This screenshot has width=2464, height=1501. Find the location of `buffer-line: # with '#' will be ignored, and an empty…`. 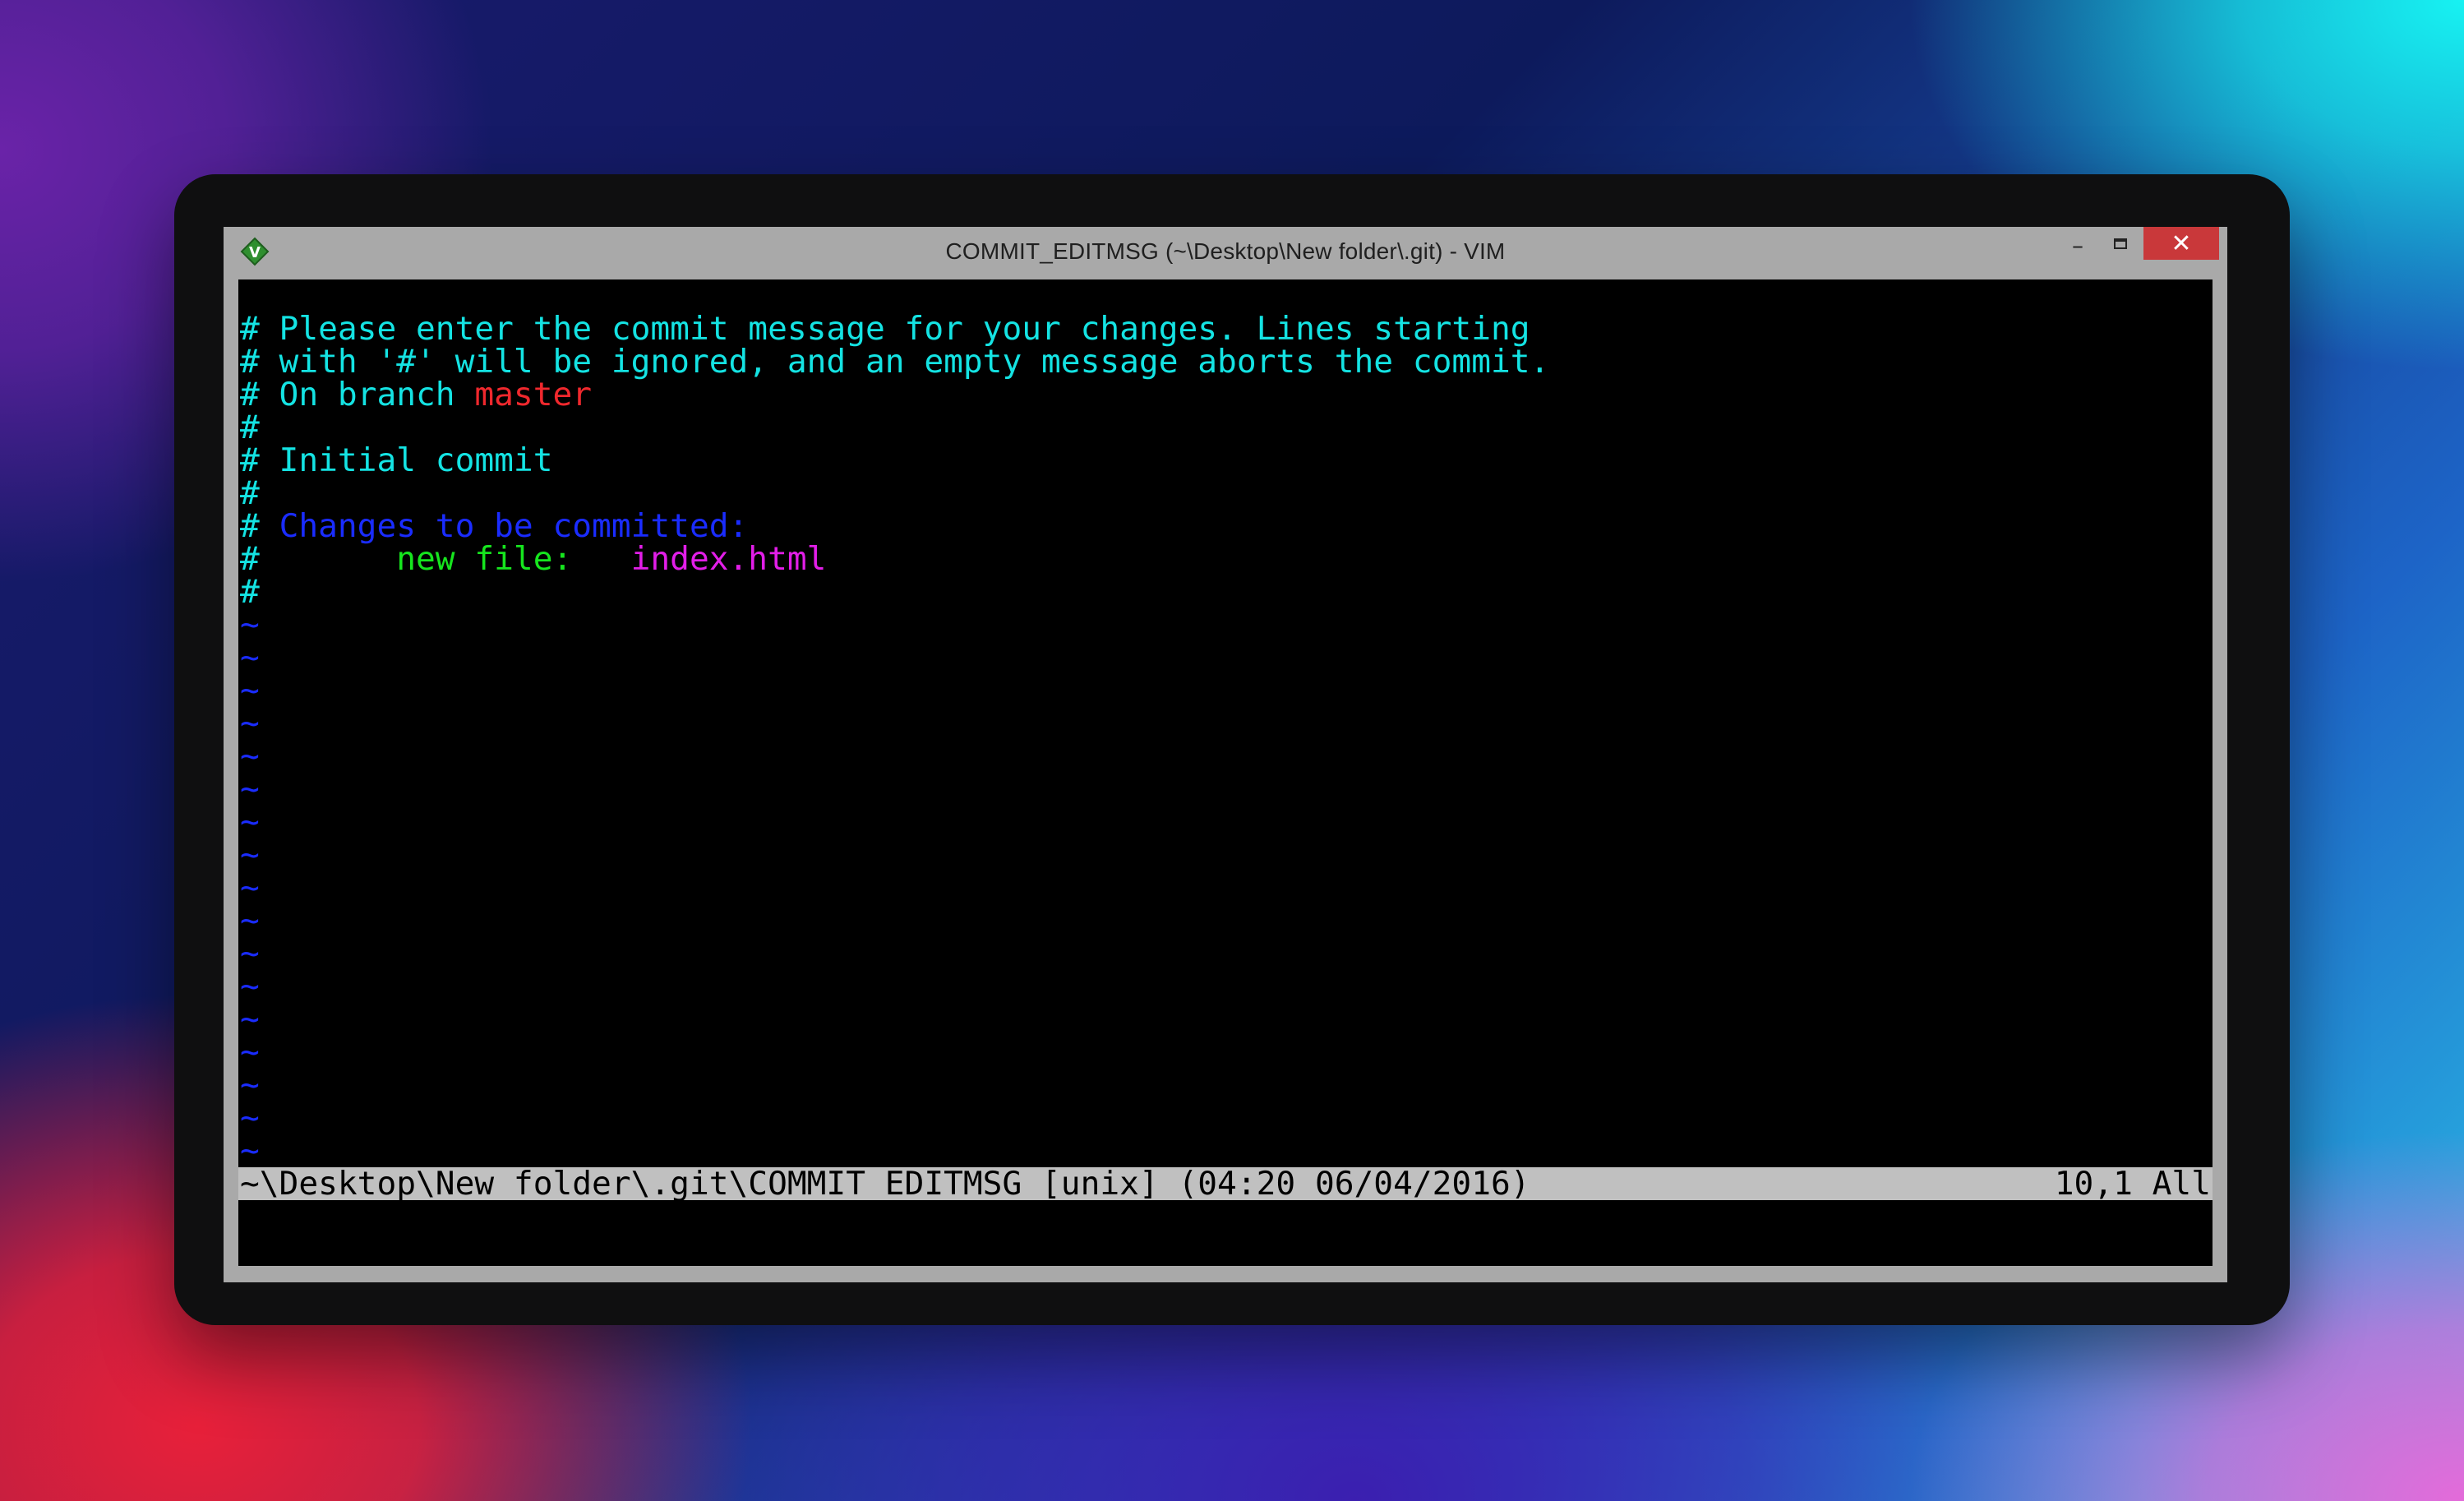

buffer-line: # with '#' will be ignored, and an empty… is located at coordinates (894, 361).